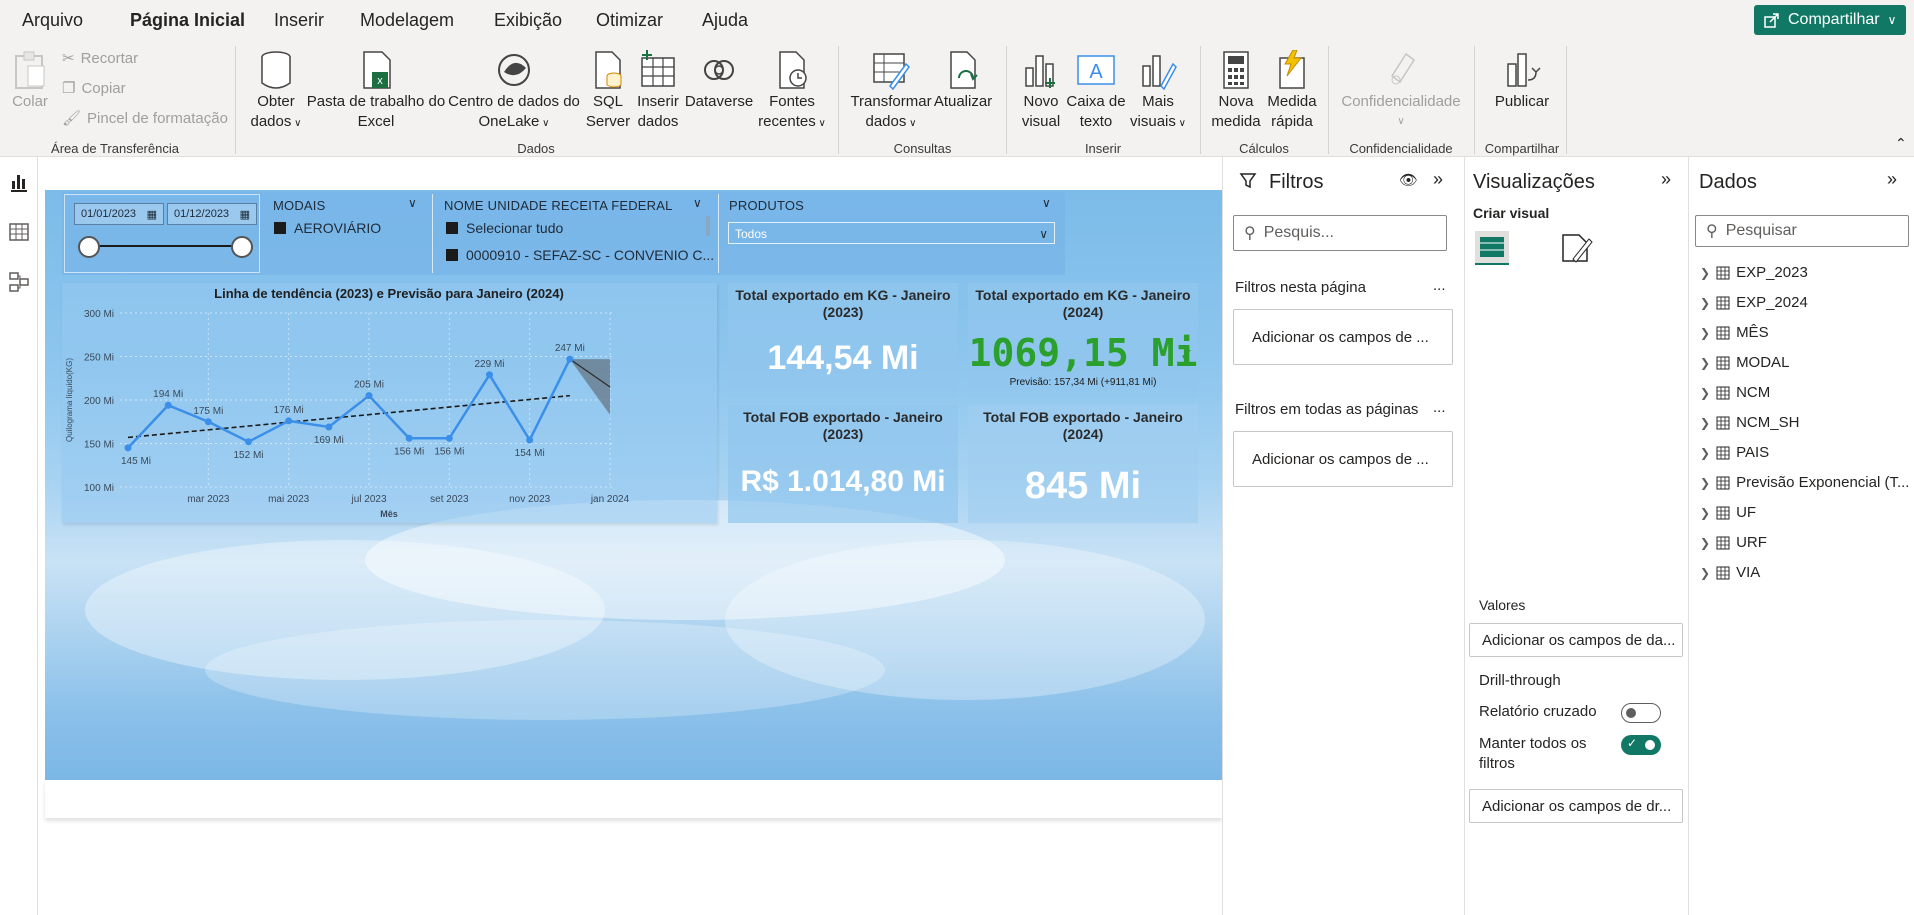  What do you see at coordinates (1497, 763) in the screenshot?
I see `keep-filters-label-2: filtros` at bounding box center [1497, 763].